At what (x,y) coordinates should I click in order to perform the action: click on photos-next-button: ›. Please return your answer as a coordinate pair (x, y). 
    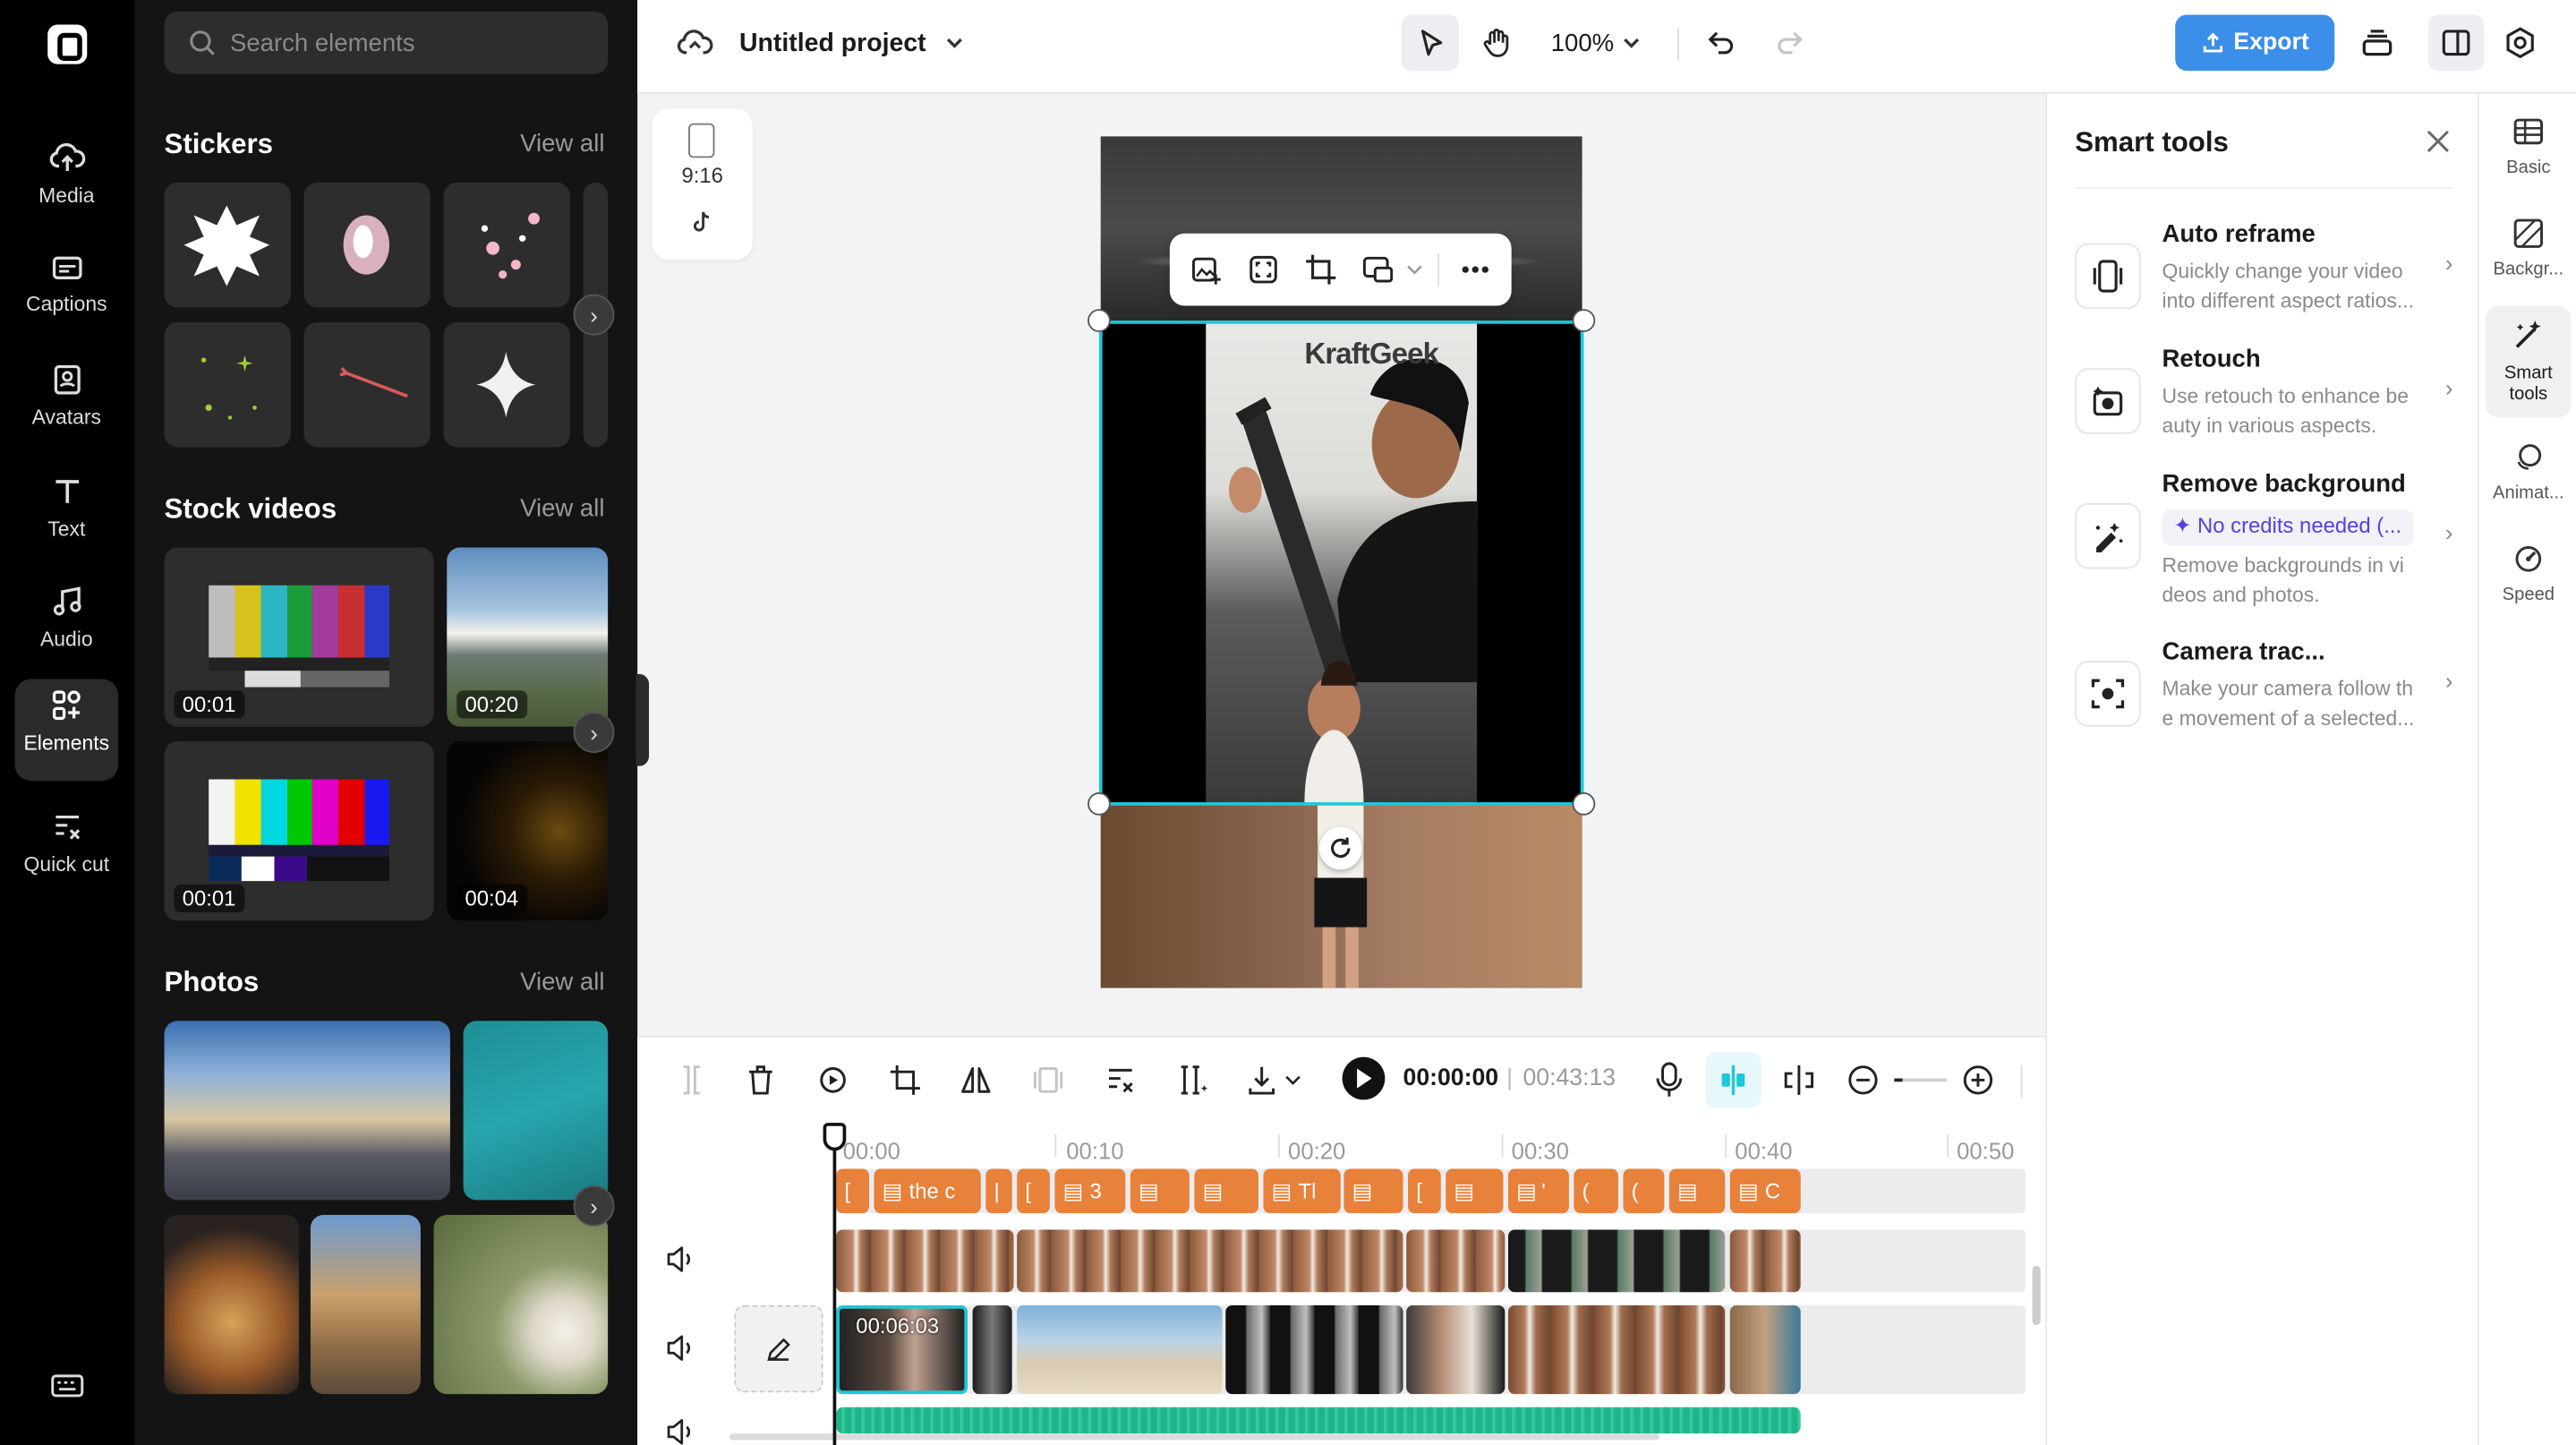
    Looking at the image, I should click on (594, 1205).